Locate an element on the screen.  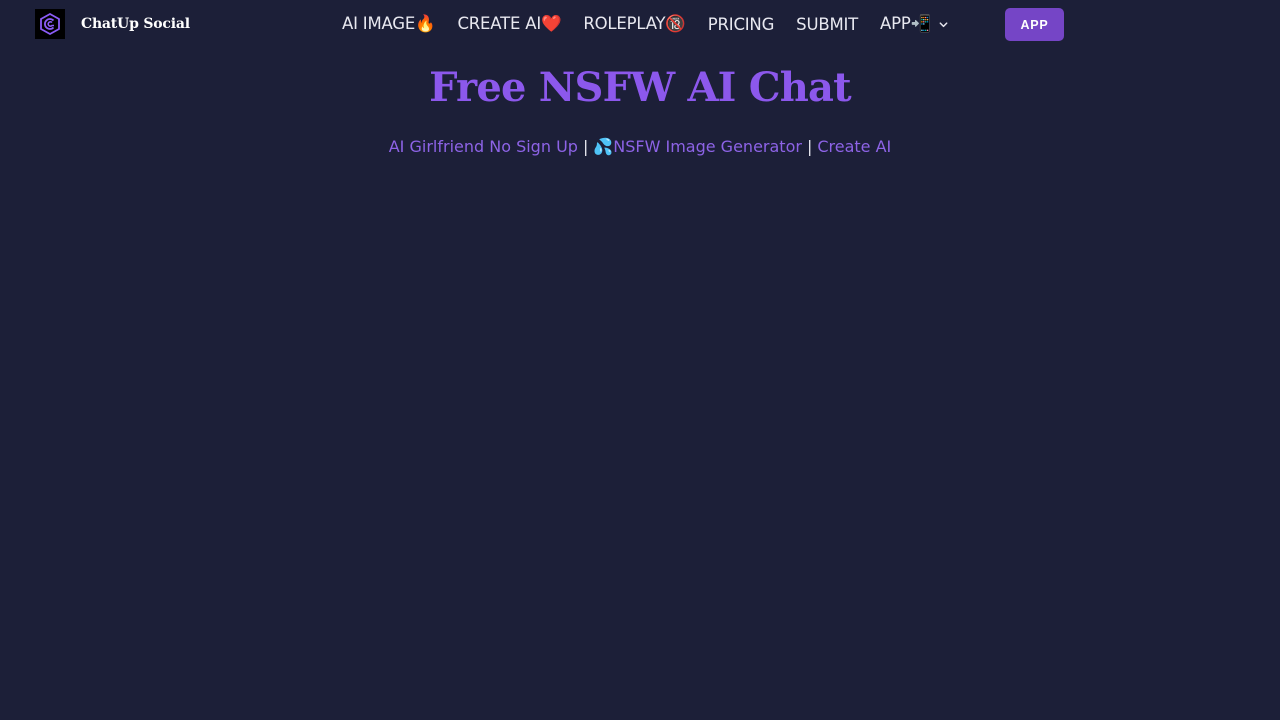
brand-name: ChatUp Social is located at coordinates (135, 24).